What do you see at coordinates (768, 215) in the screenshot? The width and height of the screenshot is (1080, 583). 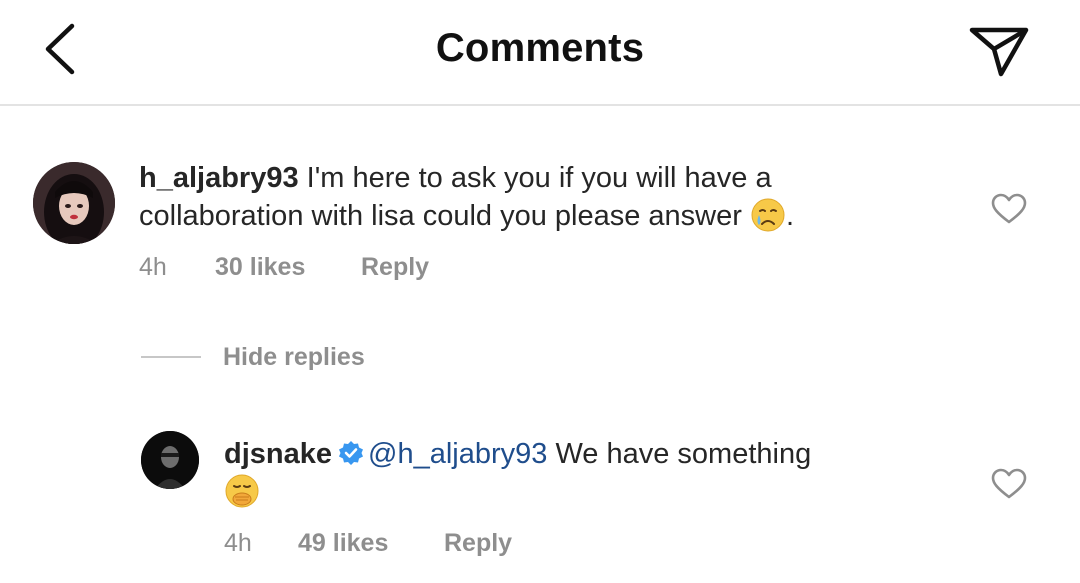 I see `crying-face-emoji-icon` at bounding box center [768, 215].